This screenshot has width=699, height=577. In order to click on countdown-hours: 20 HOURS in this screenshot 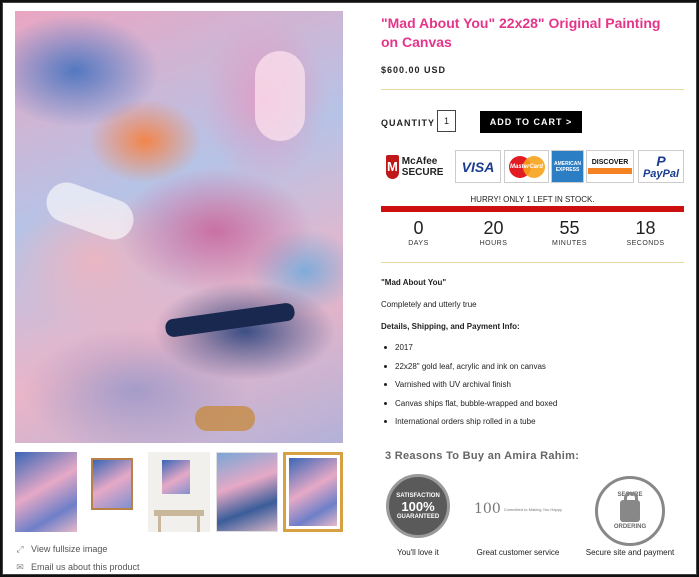, I will do `click(493, 232)`.